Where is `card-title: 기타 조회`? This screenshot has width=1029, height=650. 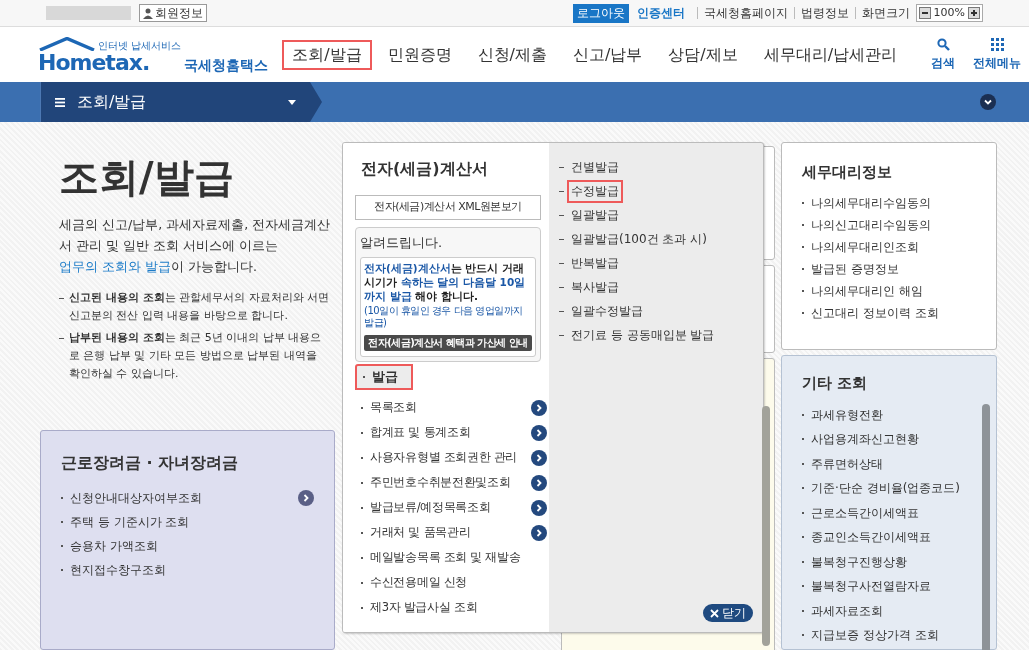
card-title: 기타 조회 is located at coordinates (835, 383).